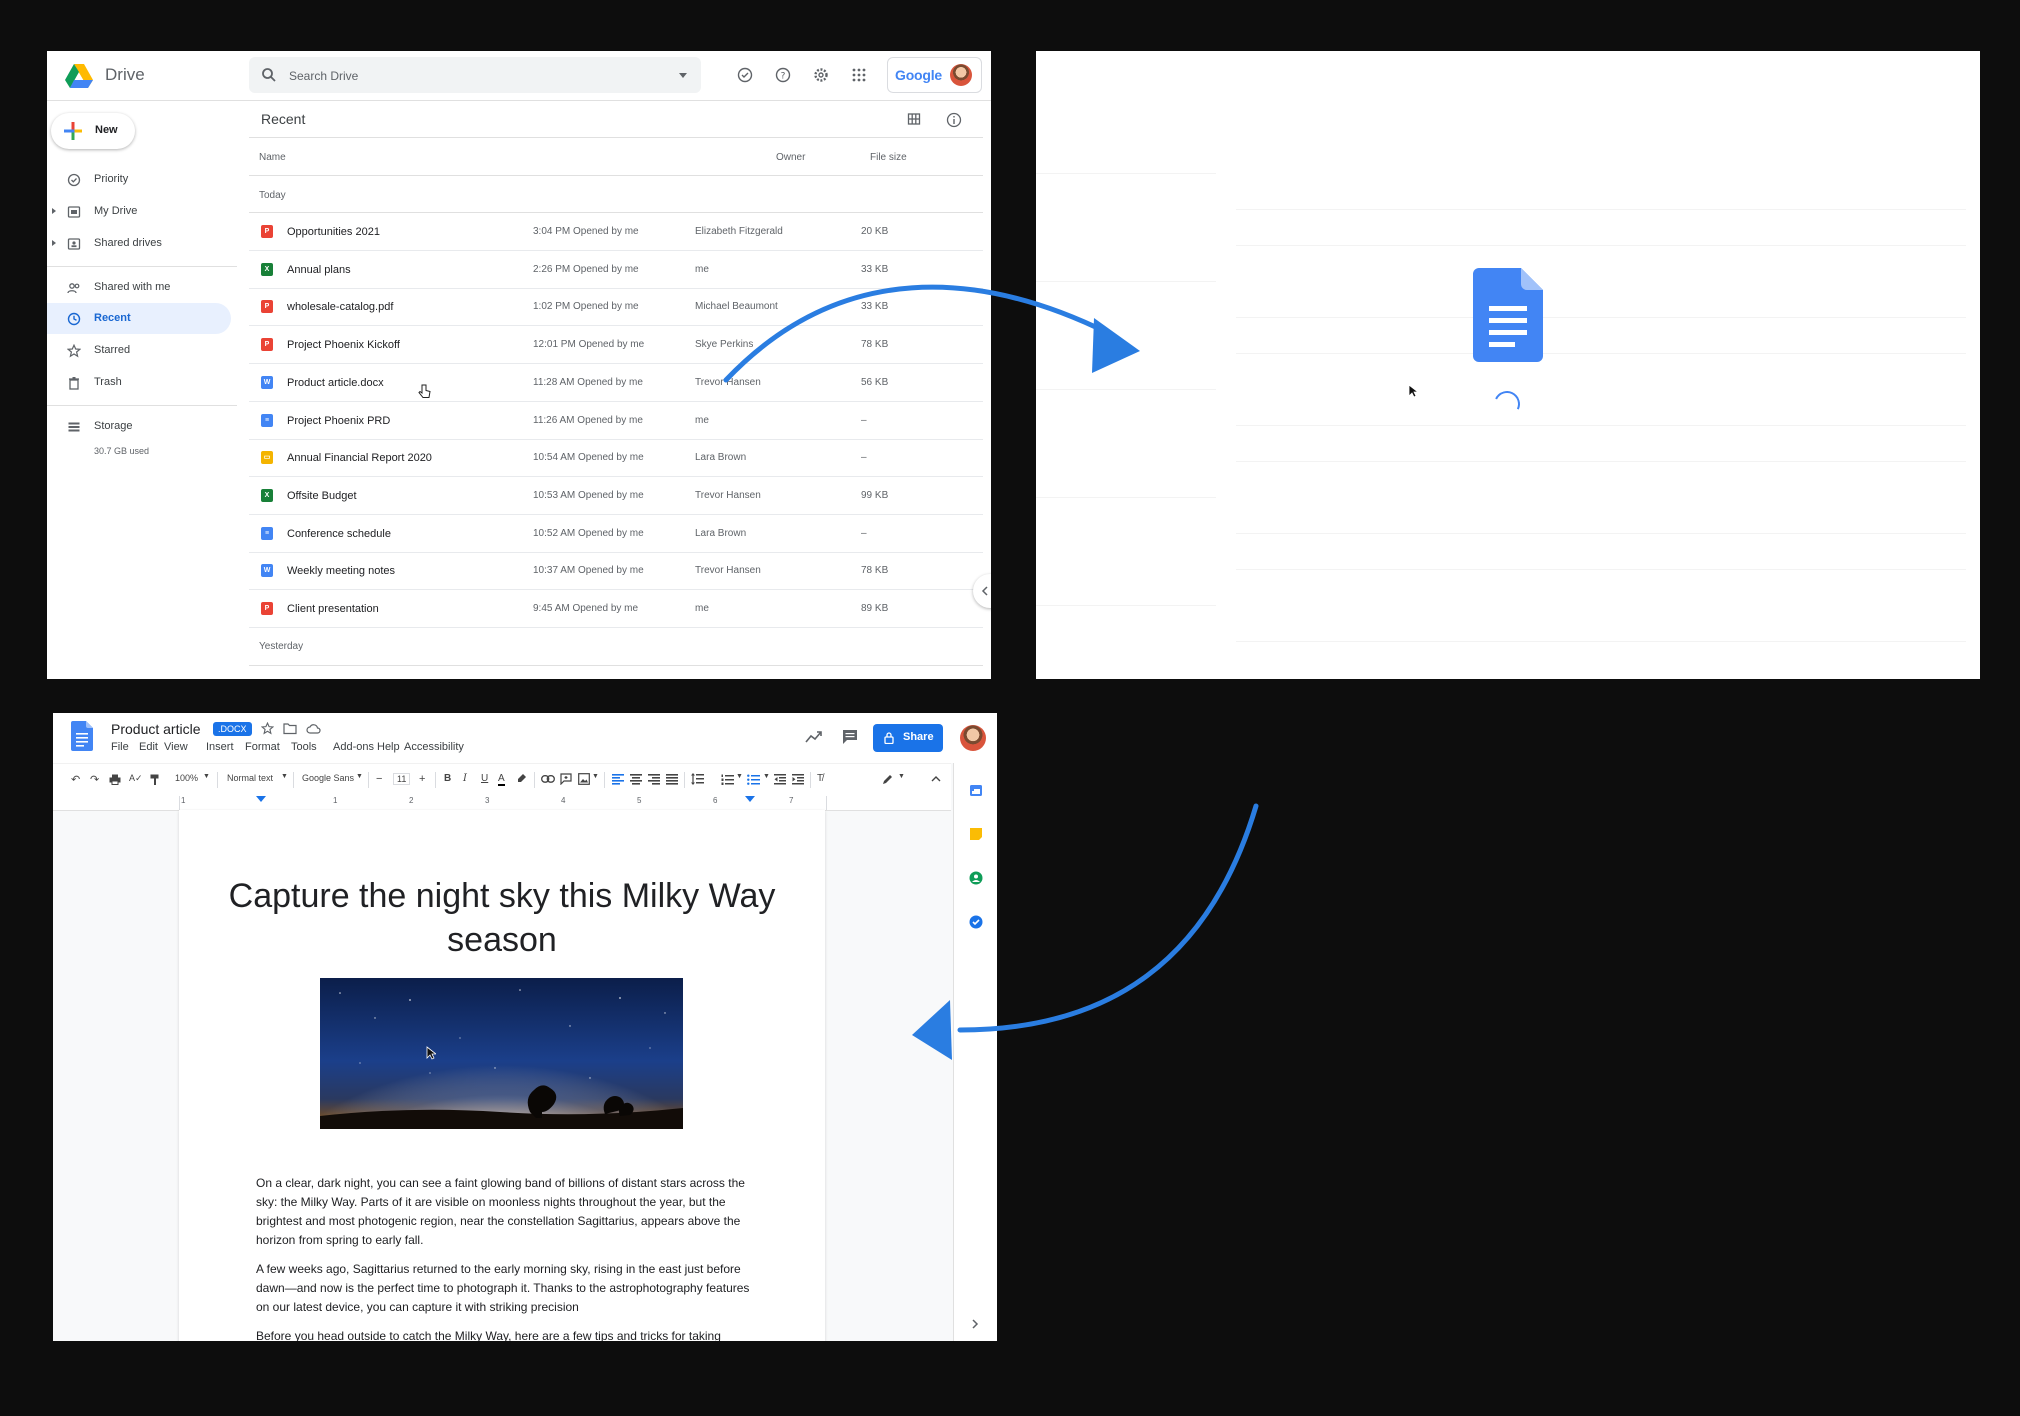 The height and width of the screenshot is (1416, 2020). I want to click on share-button: Share, so click(908, 738).